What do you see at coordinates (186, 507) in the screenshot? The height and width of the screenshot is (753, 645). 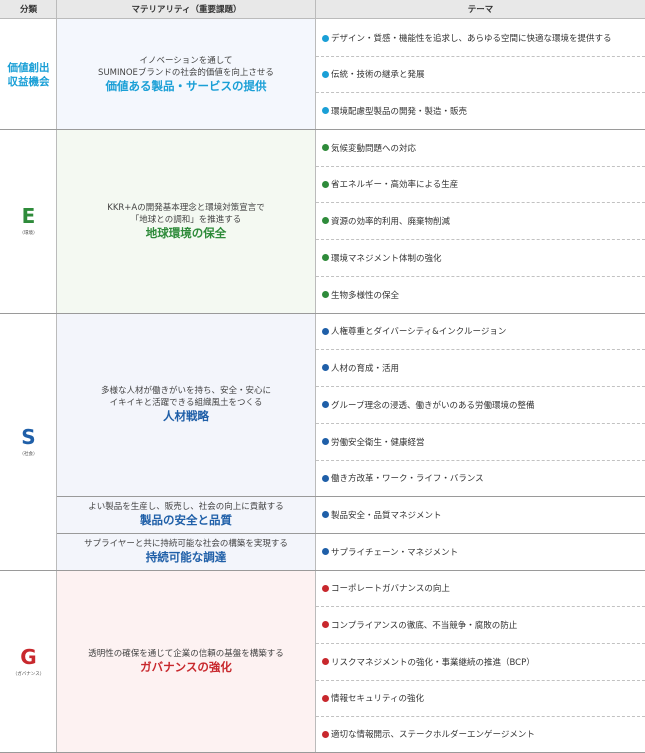 I see `materiality-desc: よい製品を生産し、販売し、社会の向上に貢献する` at bounding box center [186, 507].